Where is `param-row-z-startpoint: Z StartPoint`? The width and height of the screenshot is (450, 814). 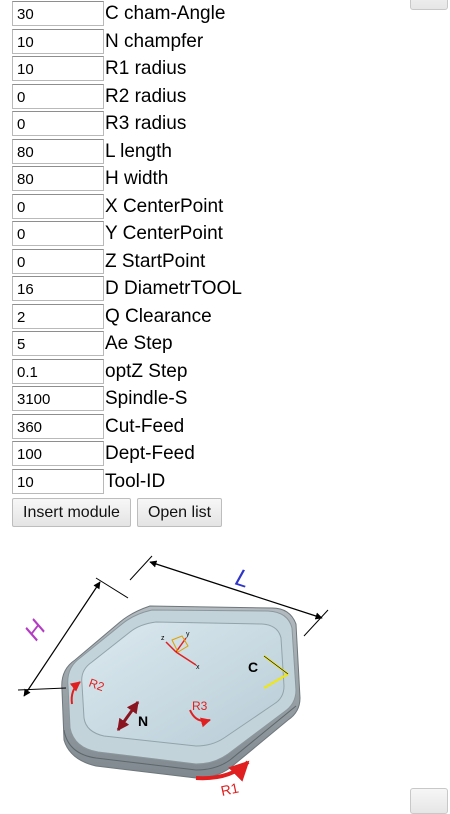 param-row-z-startpoint: Z StartPoint is located at coordinates (162, 262).